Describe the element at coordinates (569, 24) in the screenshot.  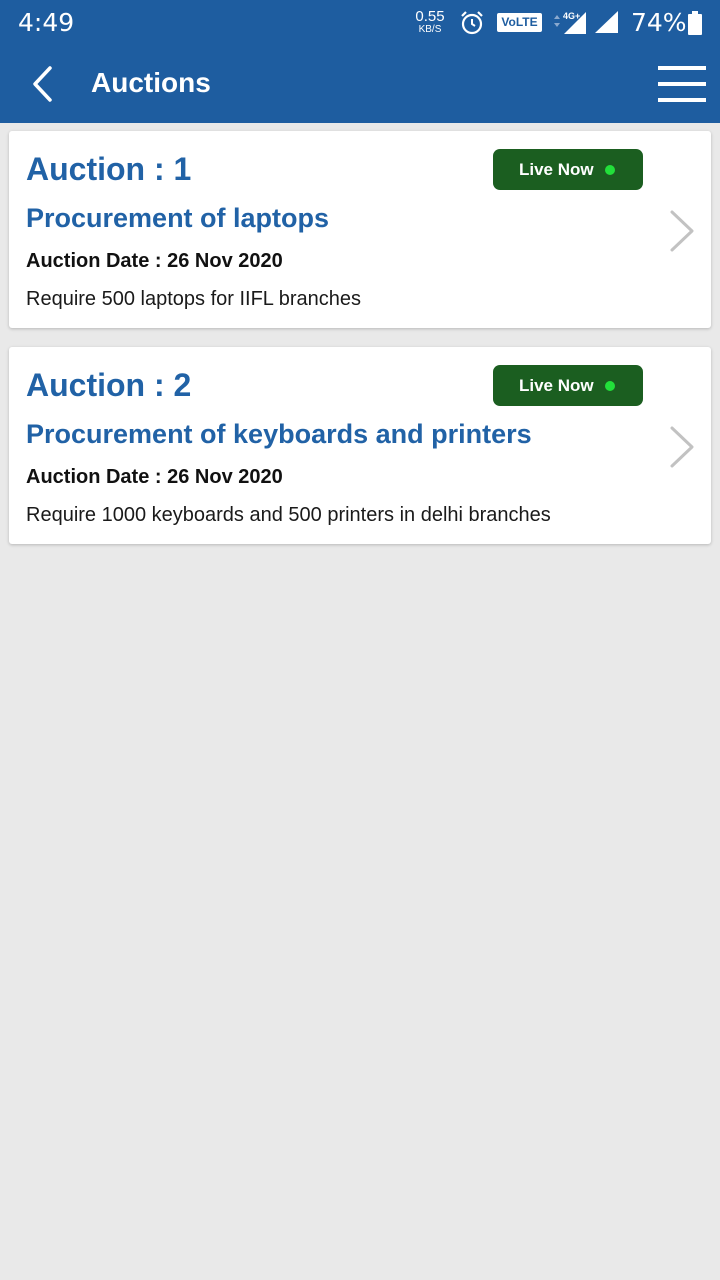
I see `signal-4g-icon: 4G+` at that location.